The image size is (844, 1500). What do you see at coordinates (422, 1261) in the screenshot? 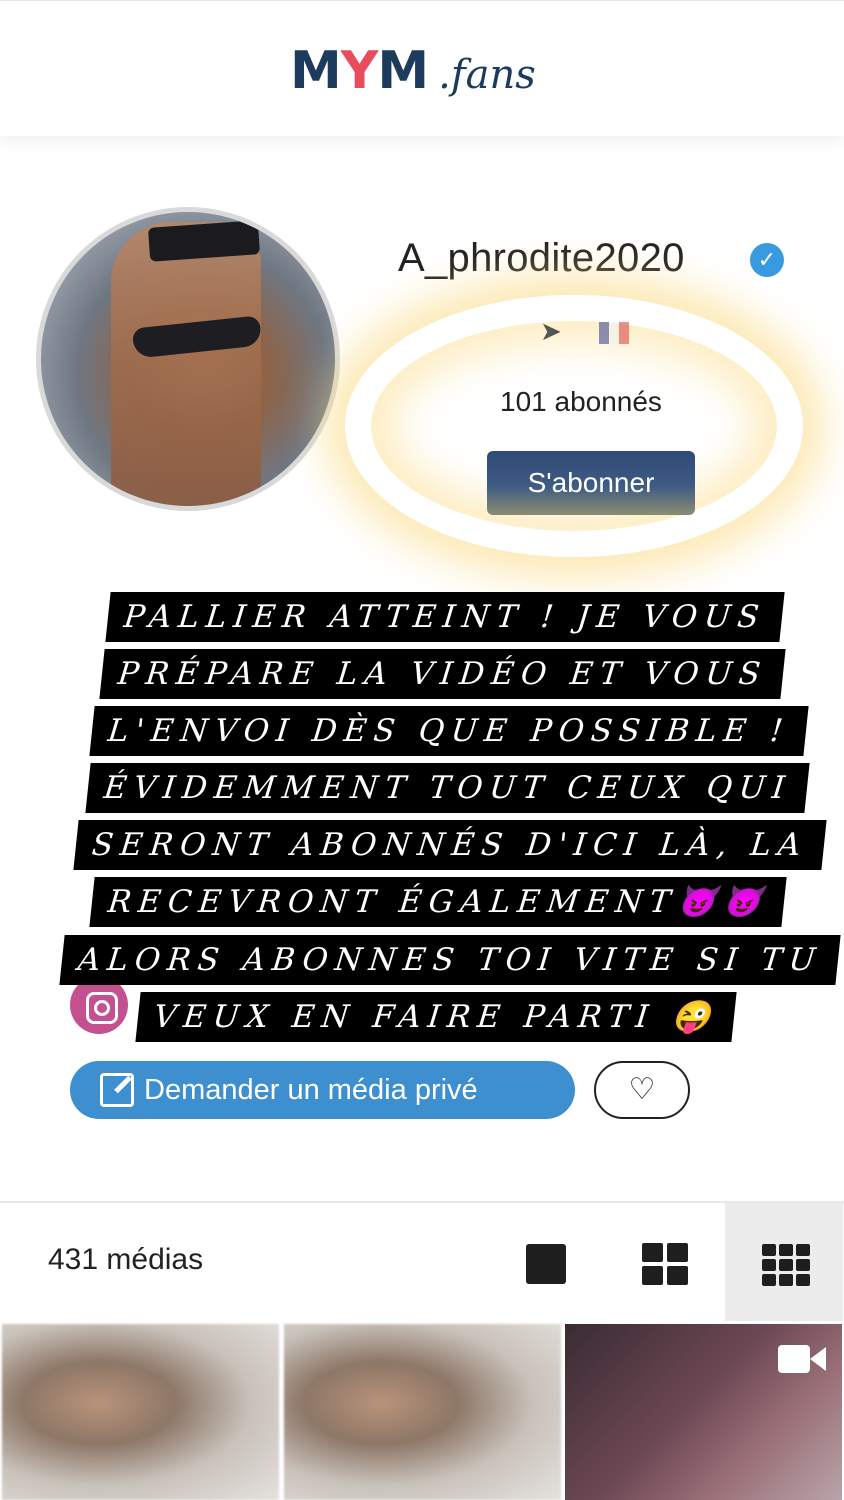
I see `media-toolbar: 431 médias` at bounding box center [422, 1261].